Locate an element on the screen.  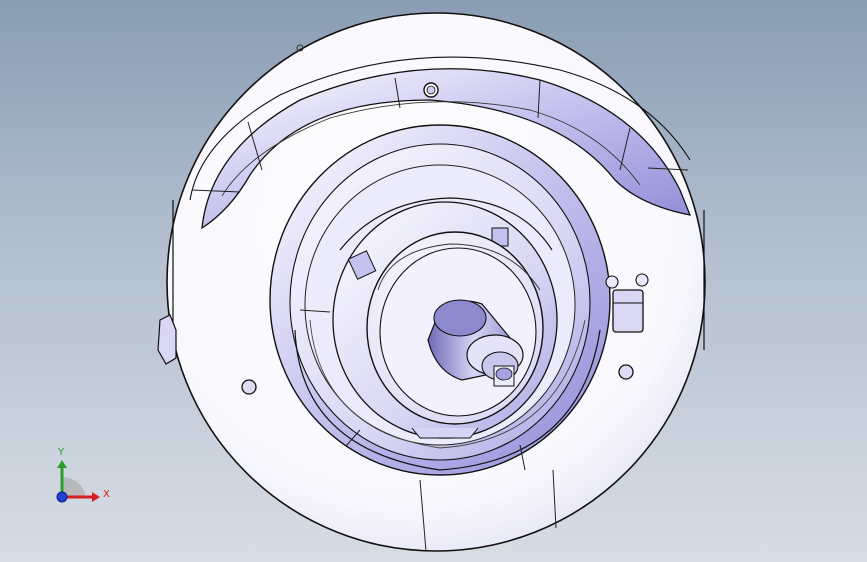
y-axis-label: Y is located at coordinates (61, 452).